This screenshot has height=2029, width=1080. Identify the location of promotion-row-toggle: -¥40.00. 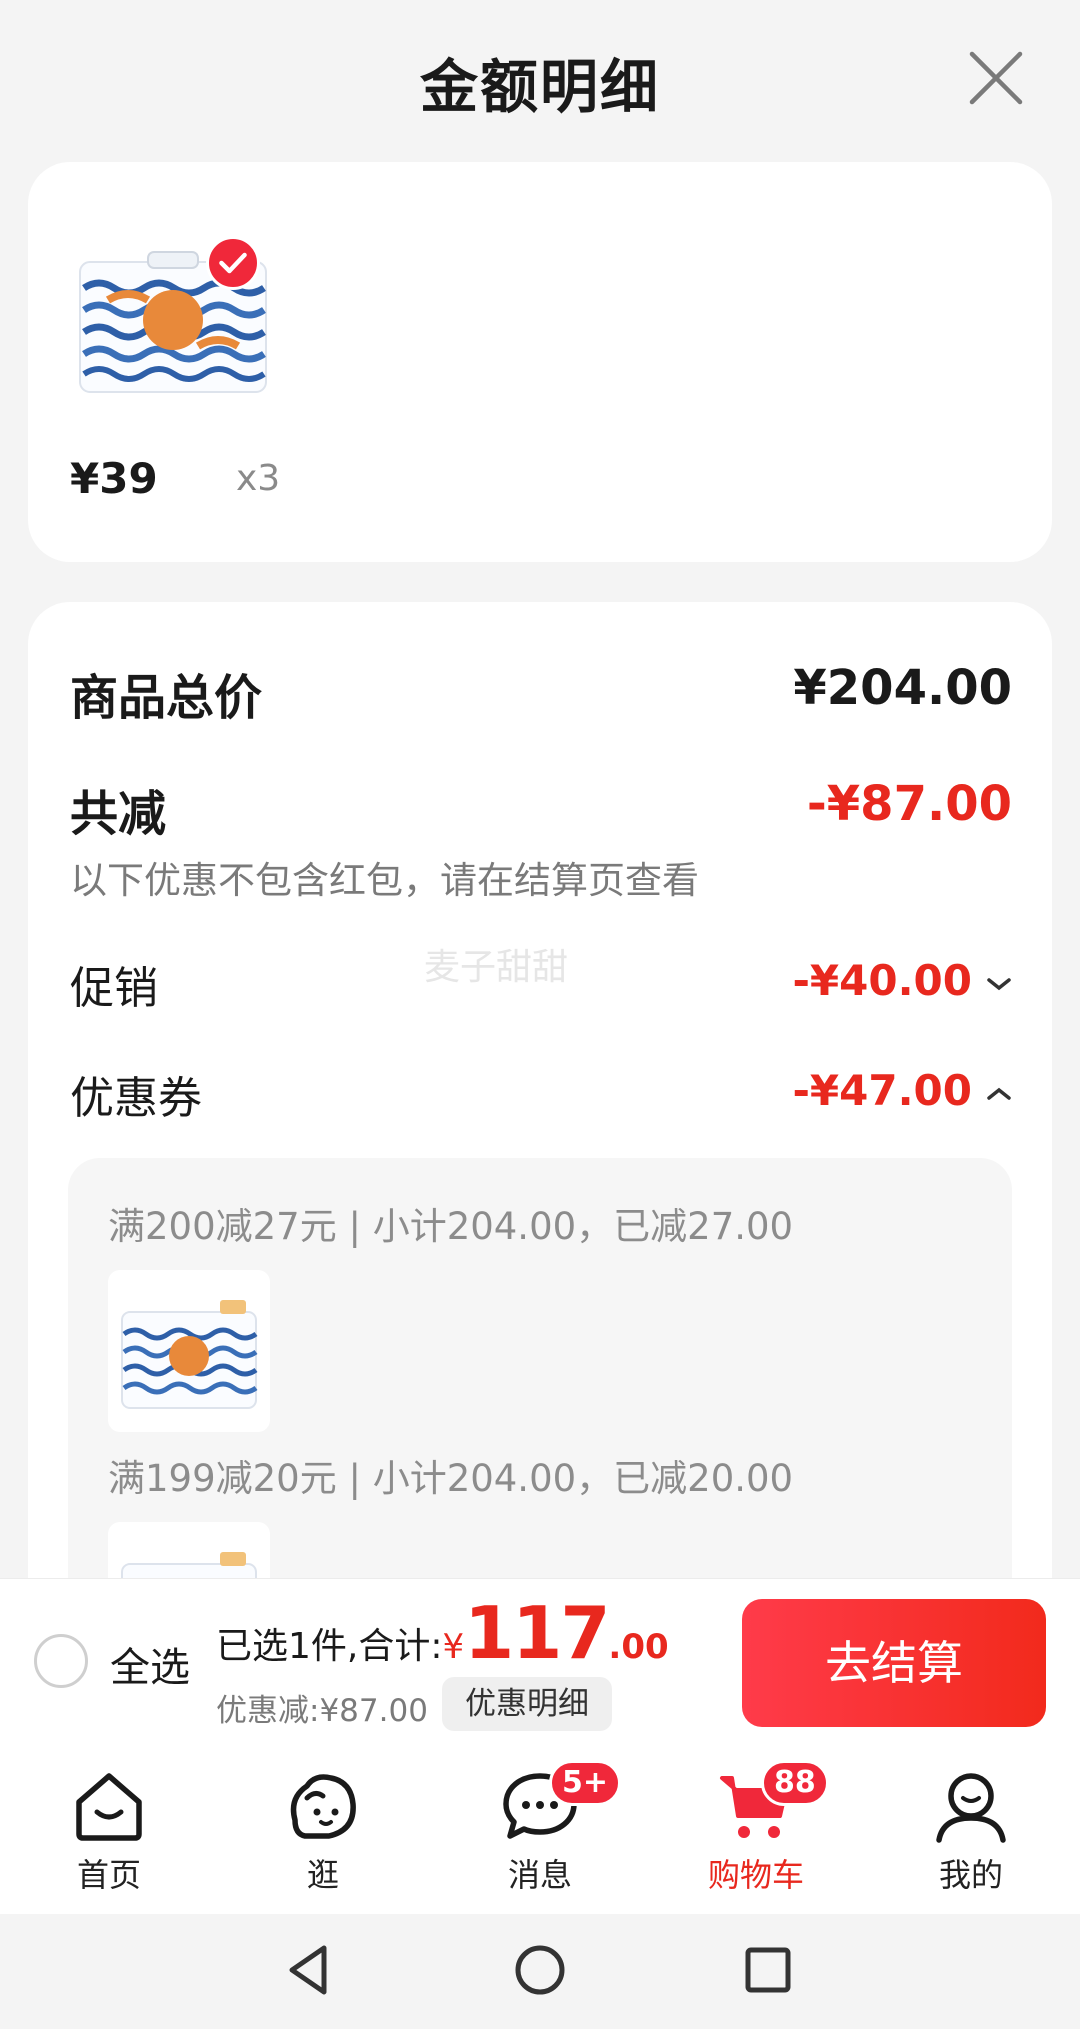
(902, 980).